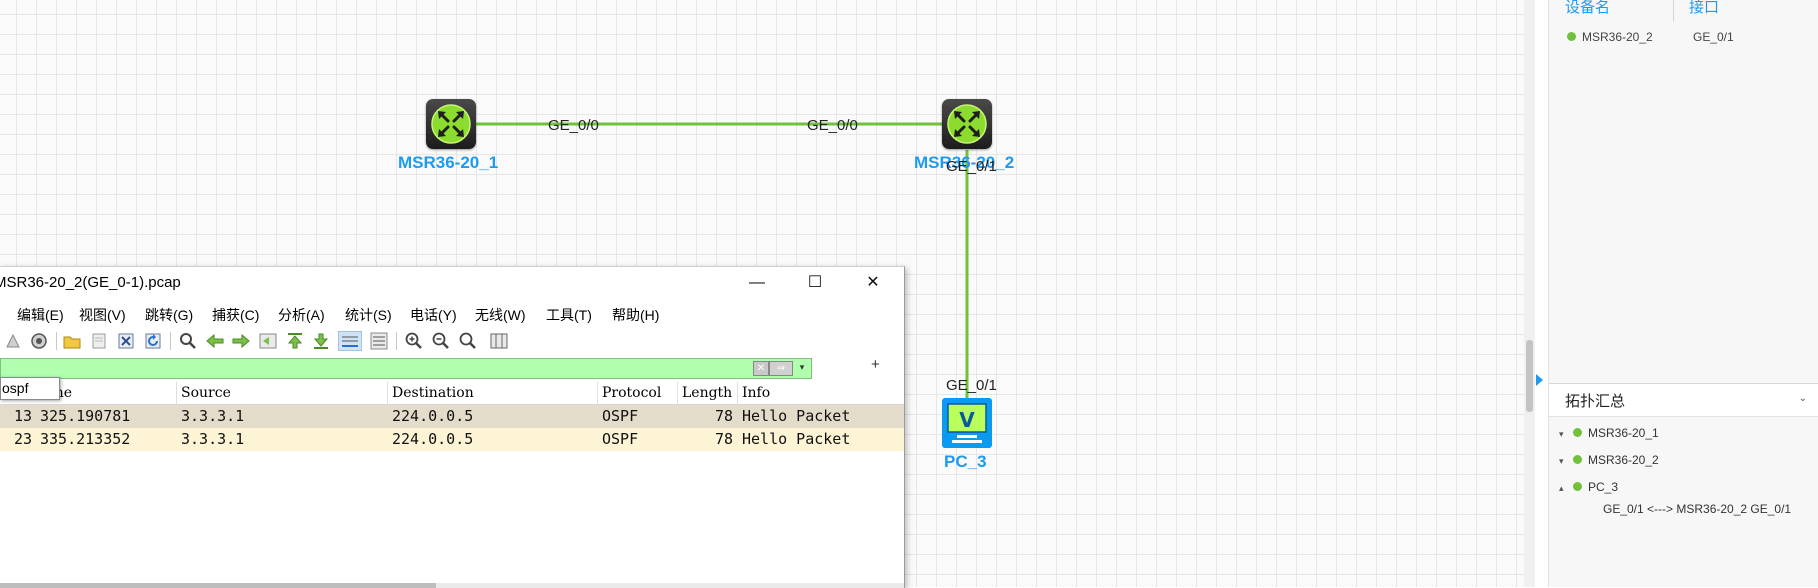 This screenshot has height=588, width=1818. Describe the element at coordinates (215, 341) in the screenshot. I see `go-back-icon` at that location.